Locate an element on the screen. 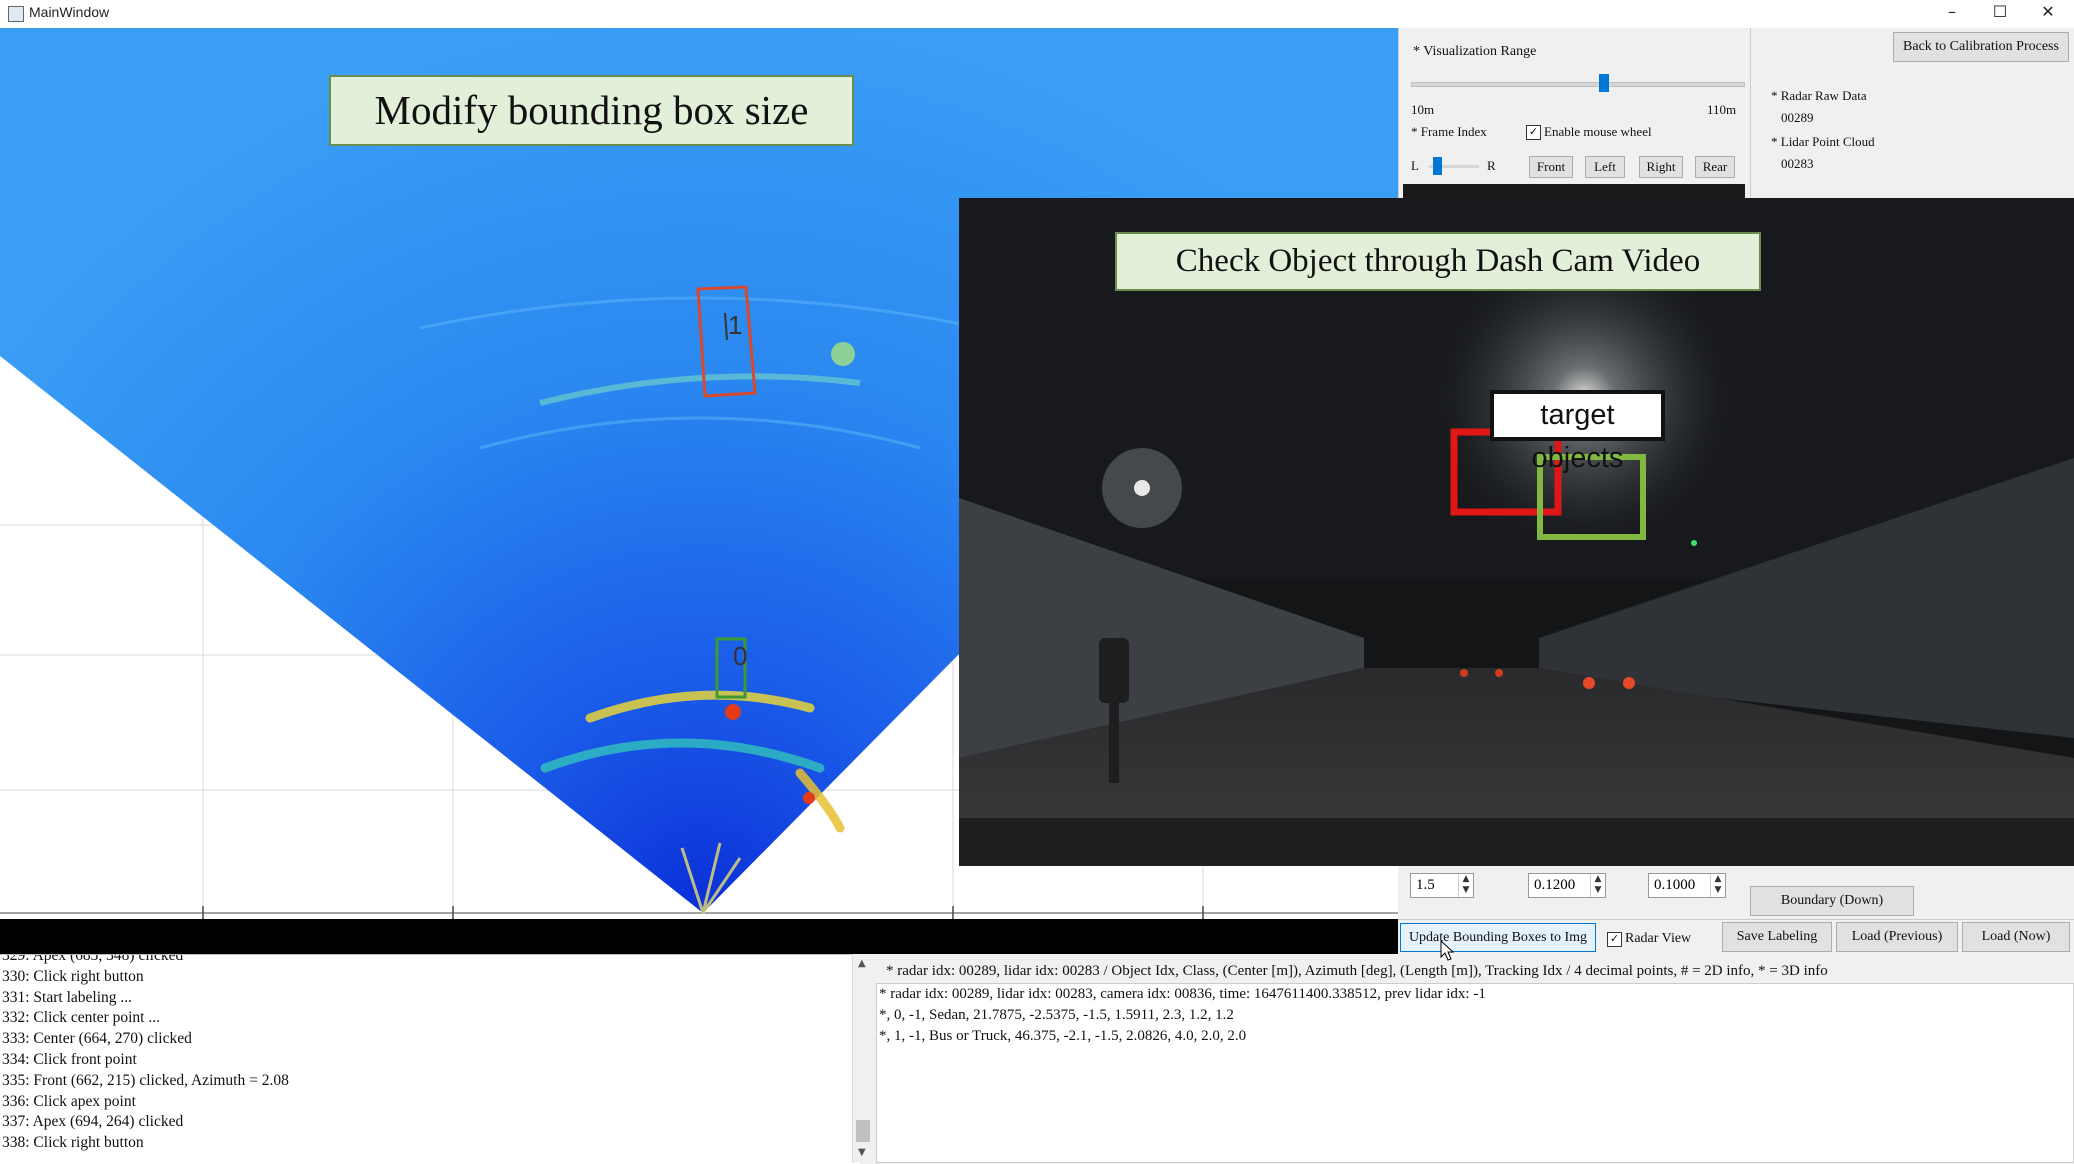 The image size is (2074, 1164). log-line: 333: Center (664, 270) clicked is located at coordinates (97, 1039).